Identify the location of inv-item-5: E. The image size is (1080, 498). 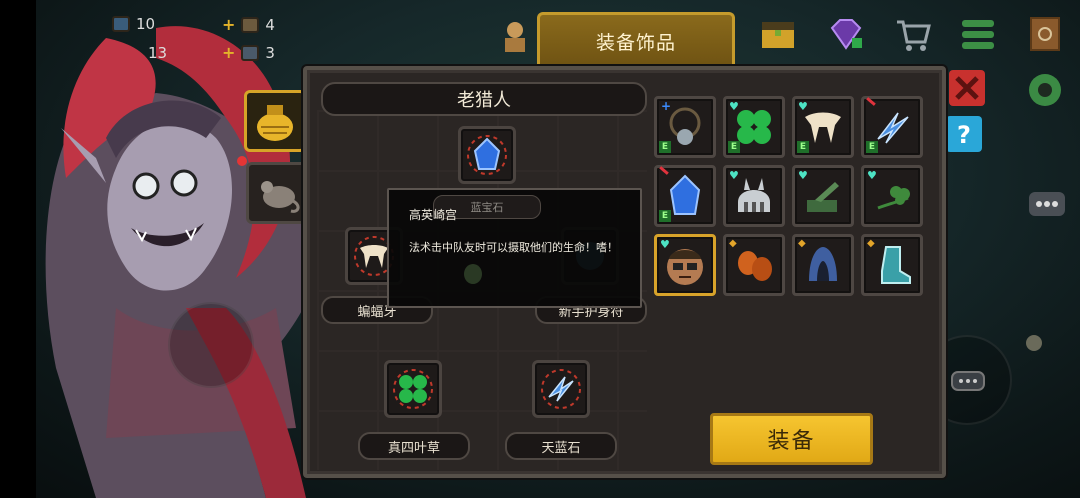
(685, 196).